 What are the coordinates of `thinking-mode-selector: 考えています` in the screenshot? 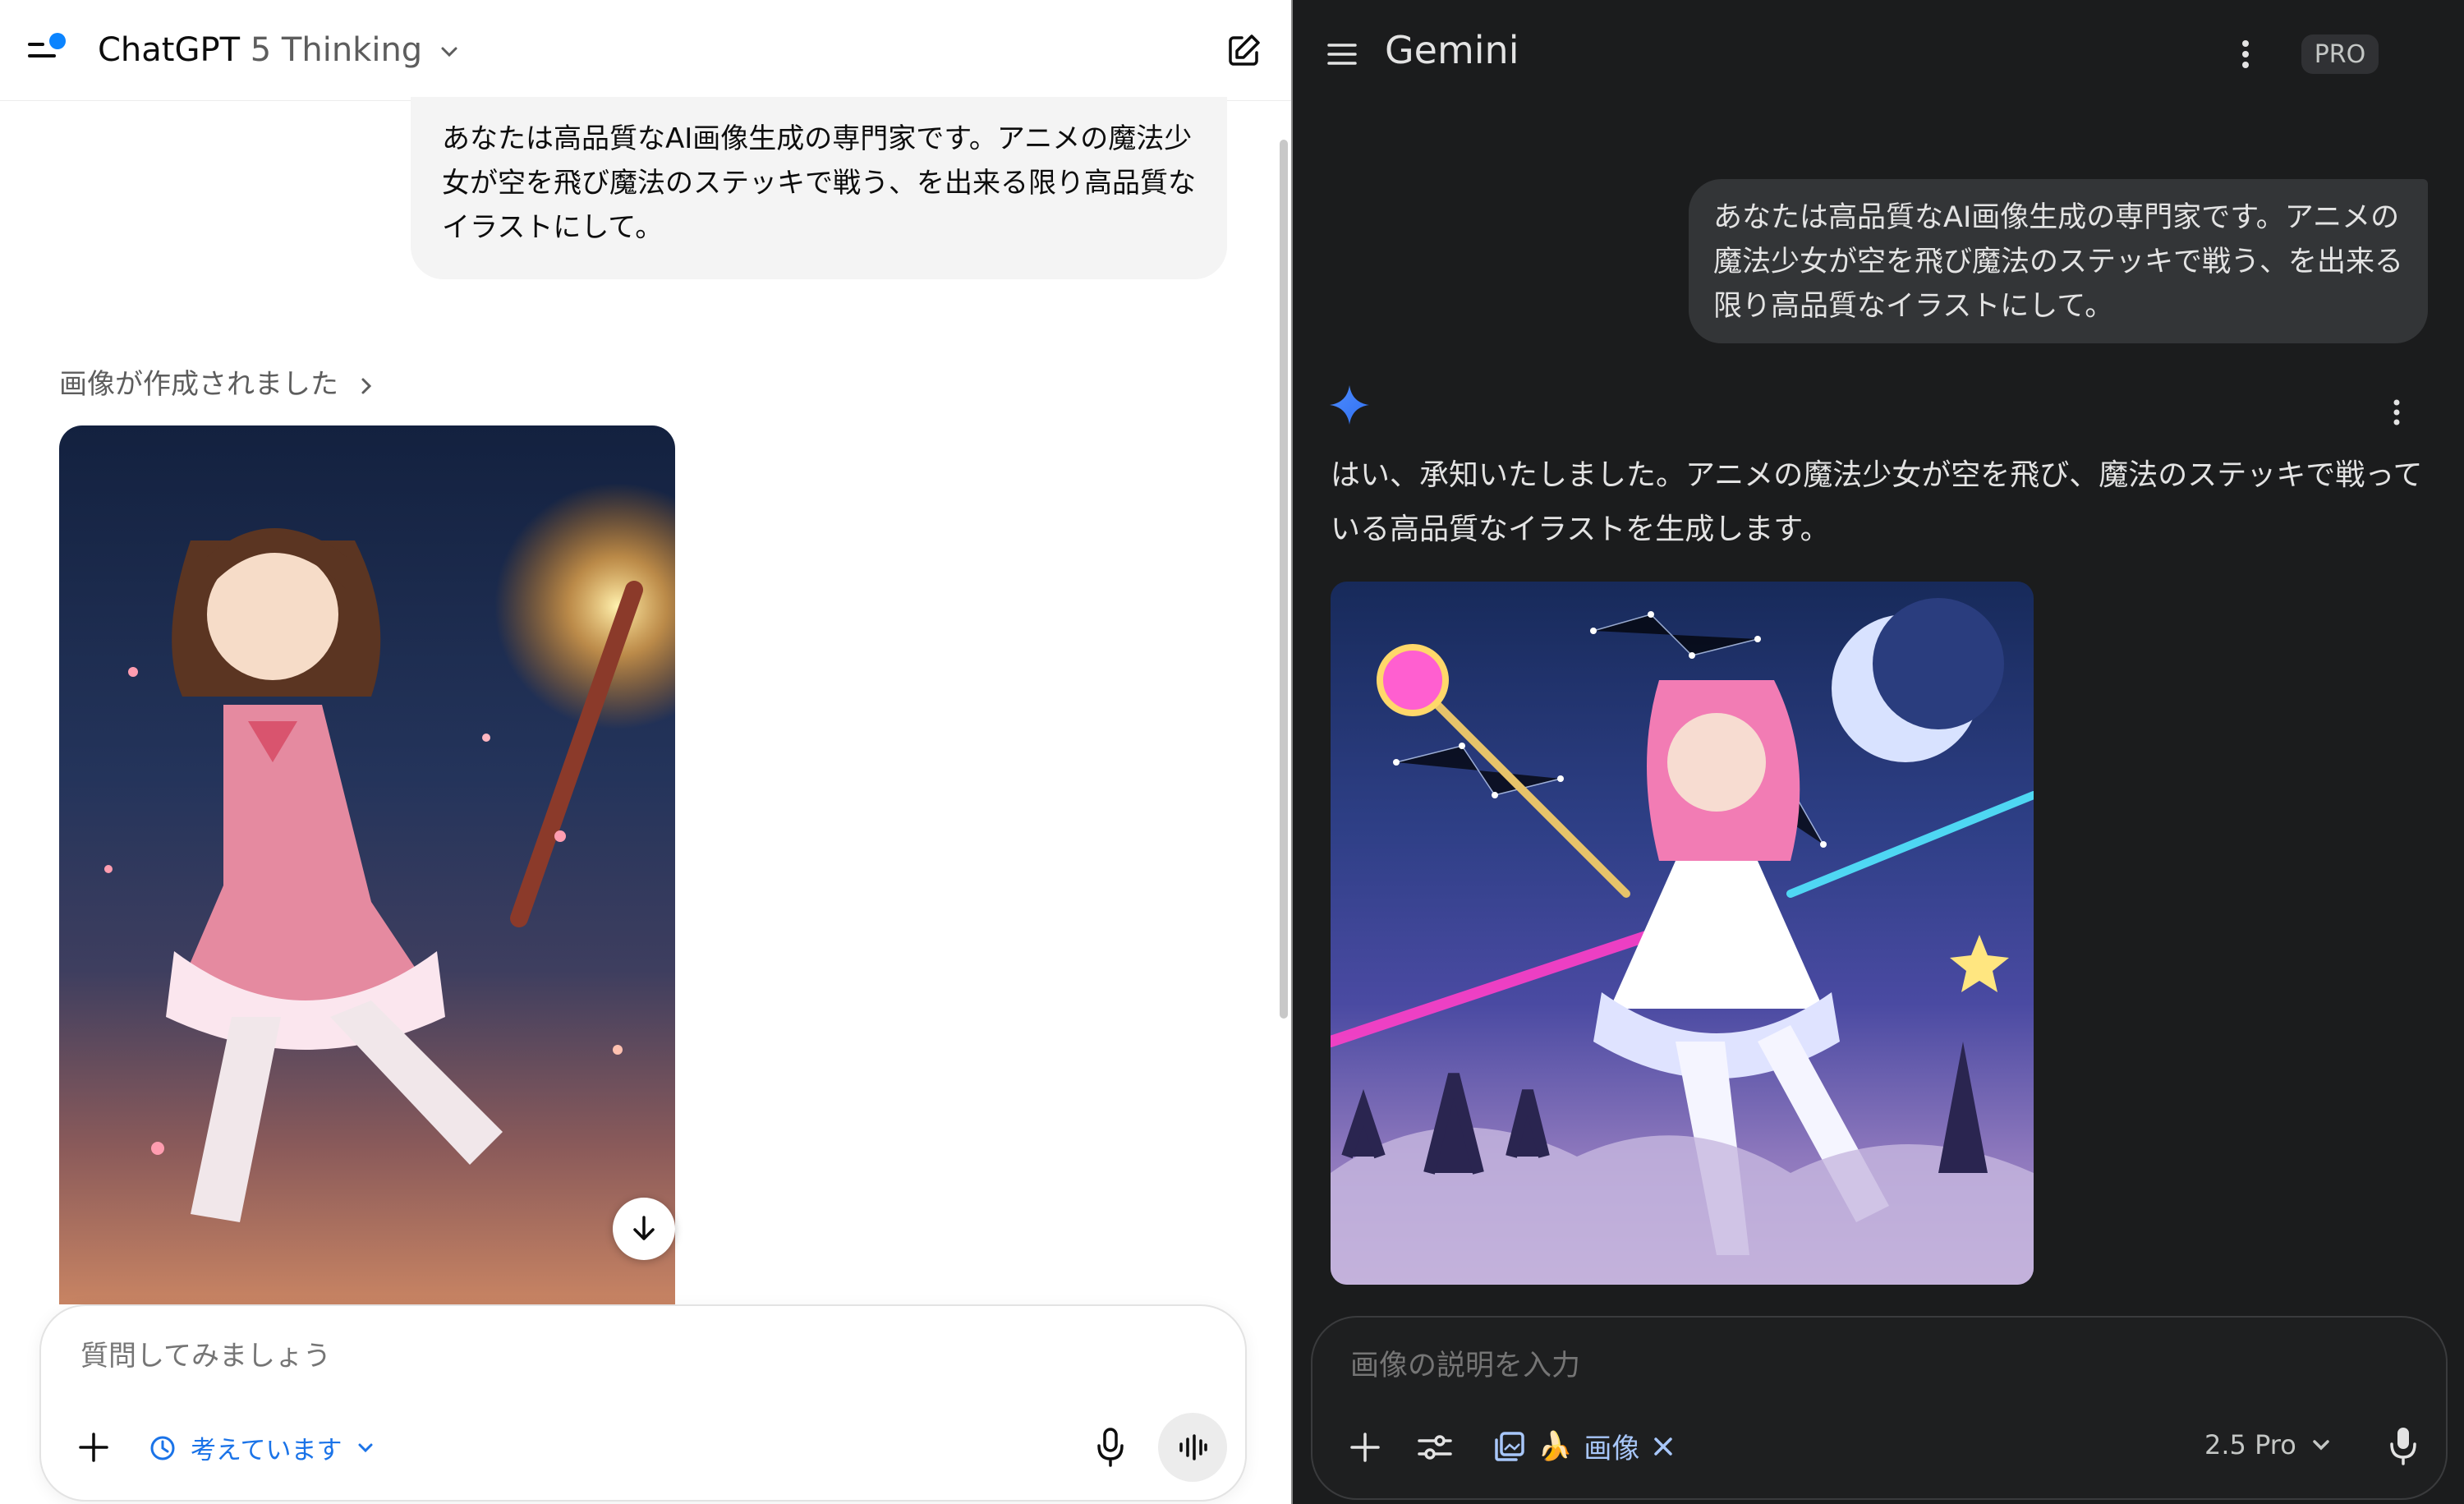 It's located at (262, 1447).